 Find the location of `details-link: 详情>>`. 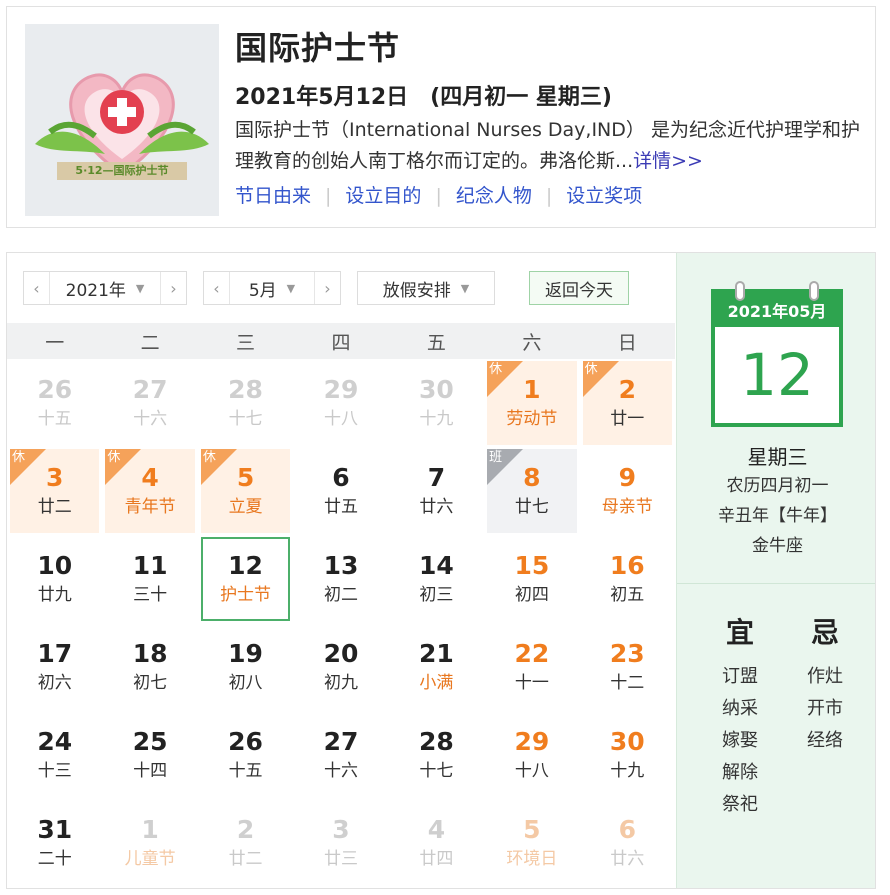

details-link: 详情>> is located at coordinates (668, 161).